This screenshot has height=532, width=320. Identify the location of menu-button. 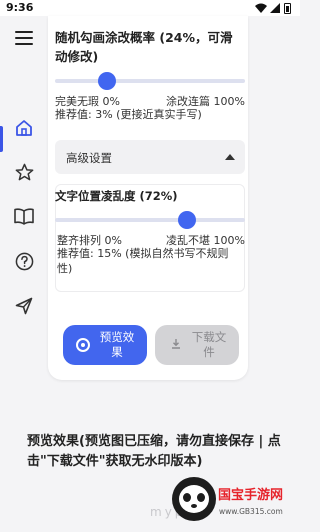
(24, 38).